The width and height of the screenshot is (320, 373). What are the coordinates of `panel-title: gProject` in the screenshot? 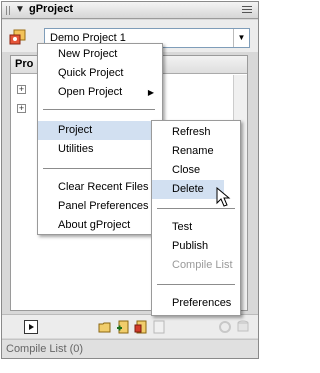 It's located at (51, 9).